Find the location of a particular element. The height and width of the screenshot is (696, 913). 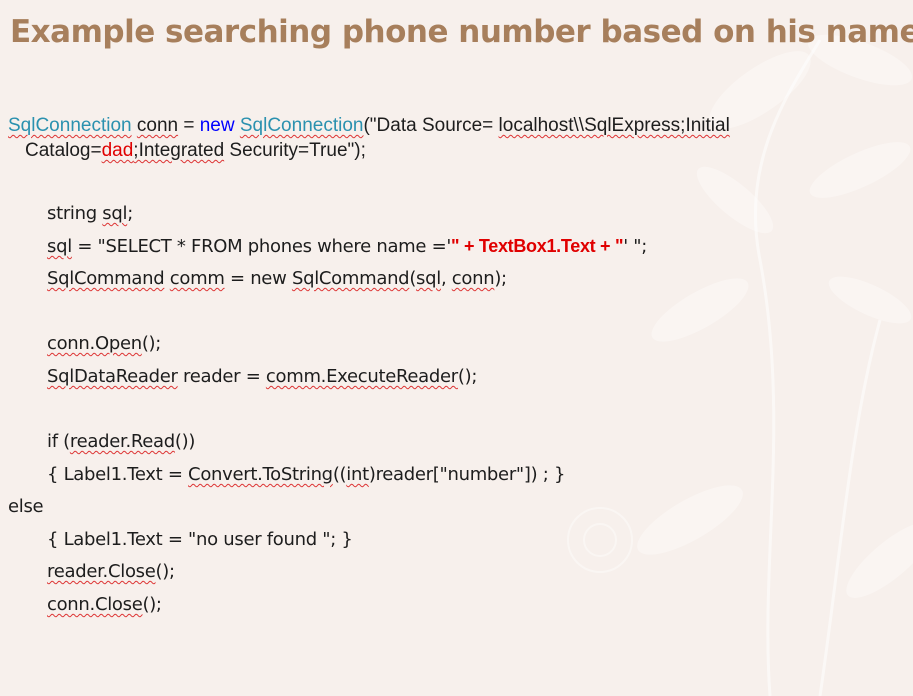

code-token: { Label1.Text = "no user found "; } is located at coordinates (200, 539).